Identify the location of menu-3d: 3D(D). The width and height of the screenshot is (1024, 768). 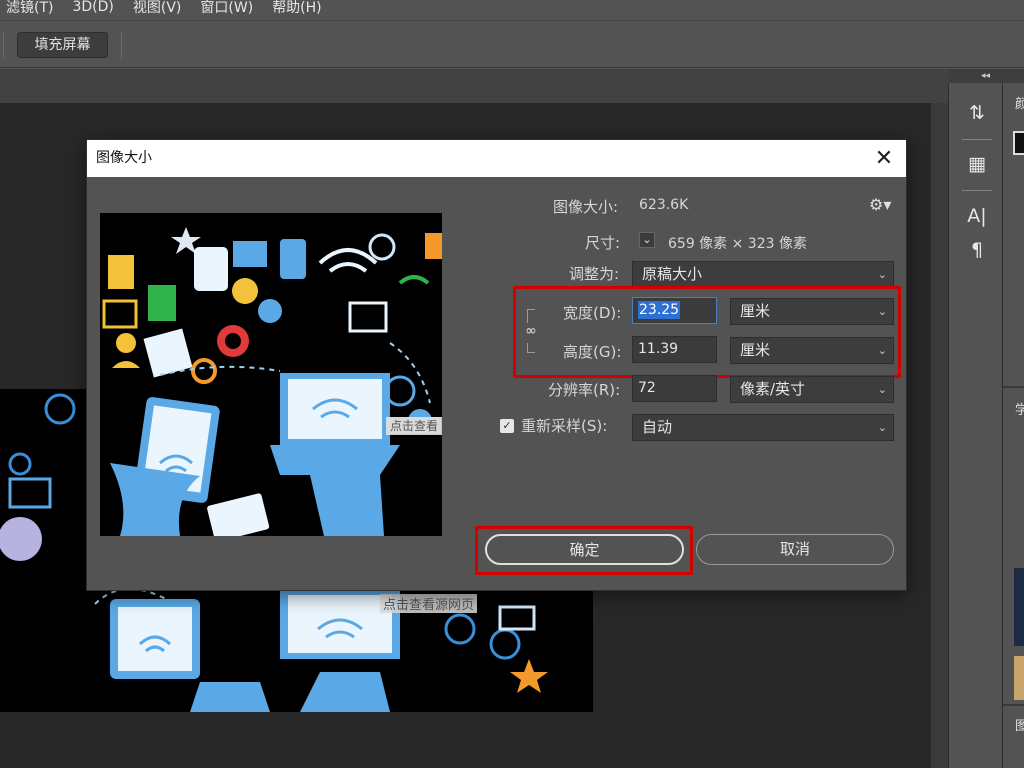
(92, 7).